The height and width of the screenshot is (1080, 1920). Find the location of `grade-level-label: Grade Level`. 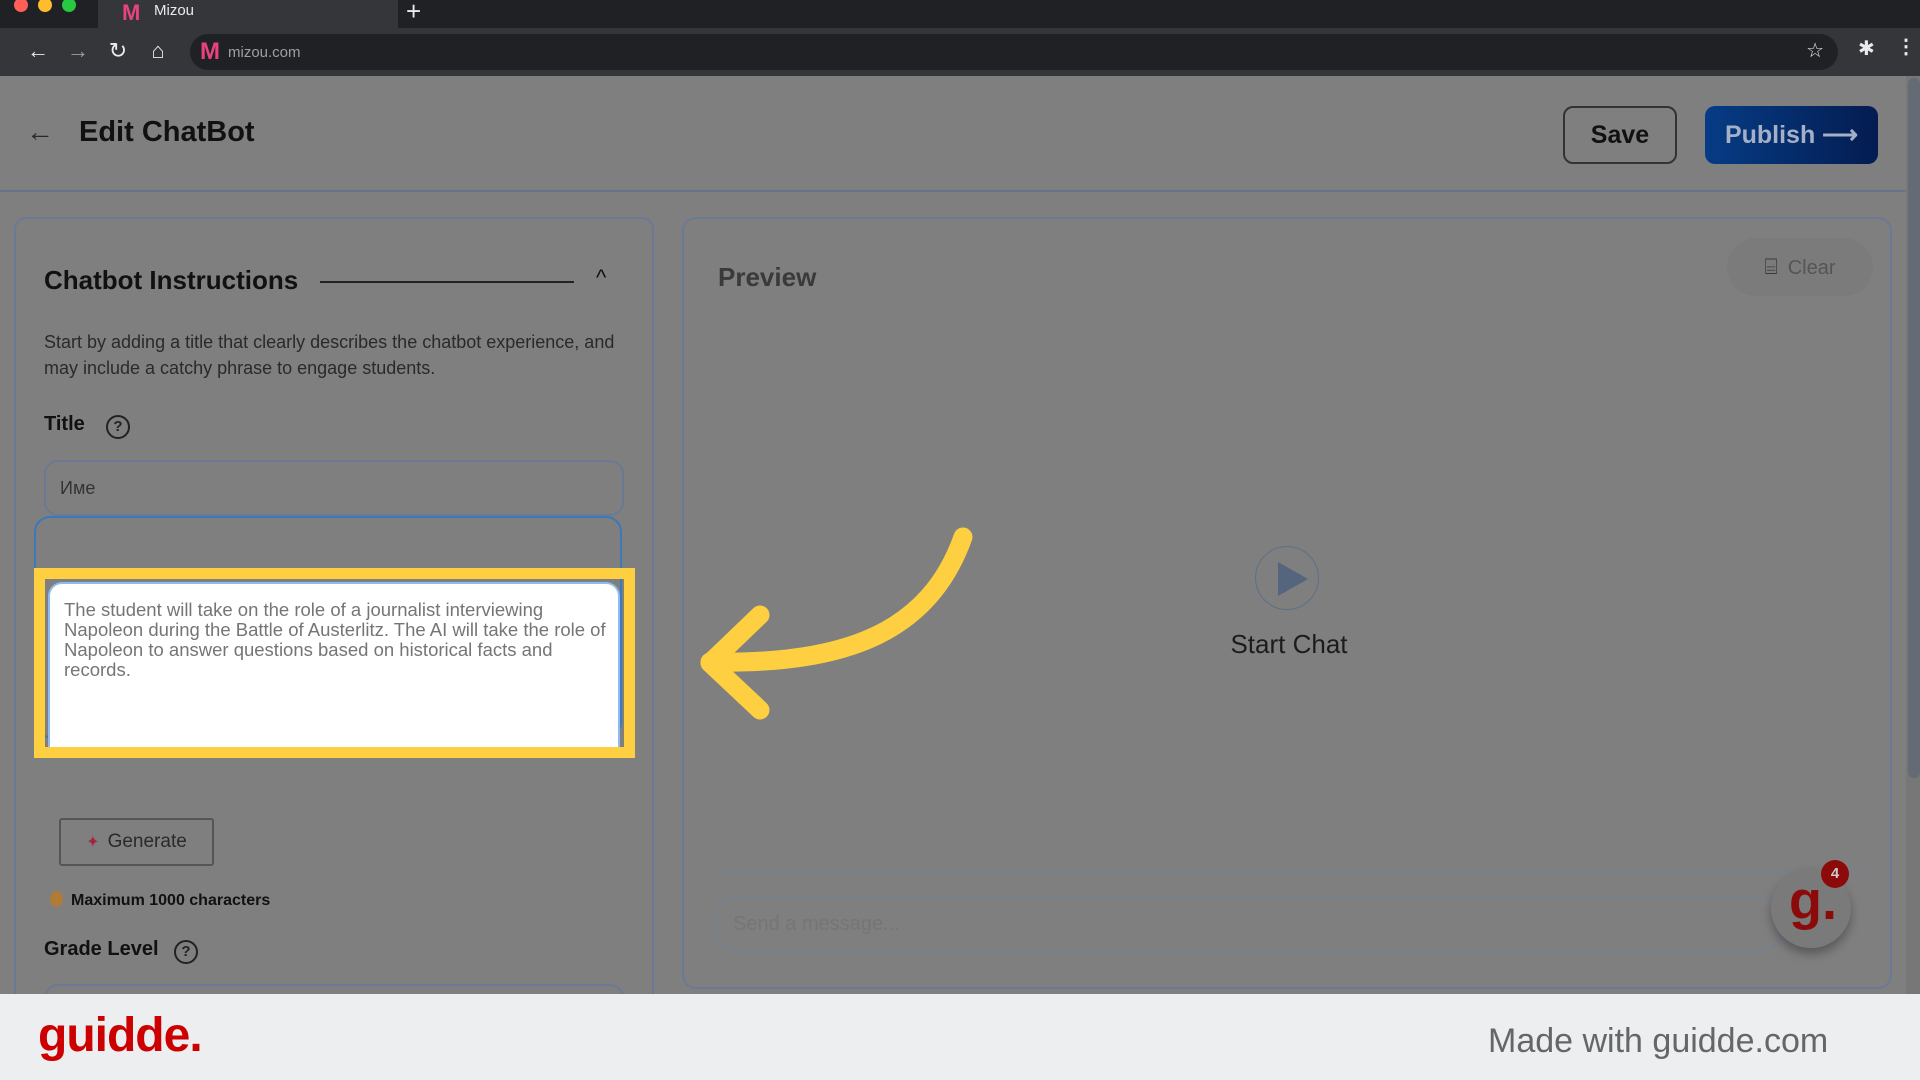

grade-level-label: Grade Level is located at coordinates (101, 949).